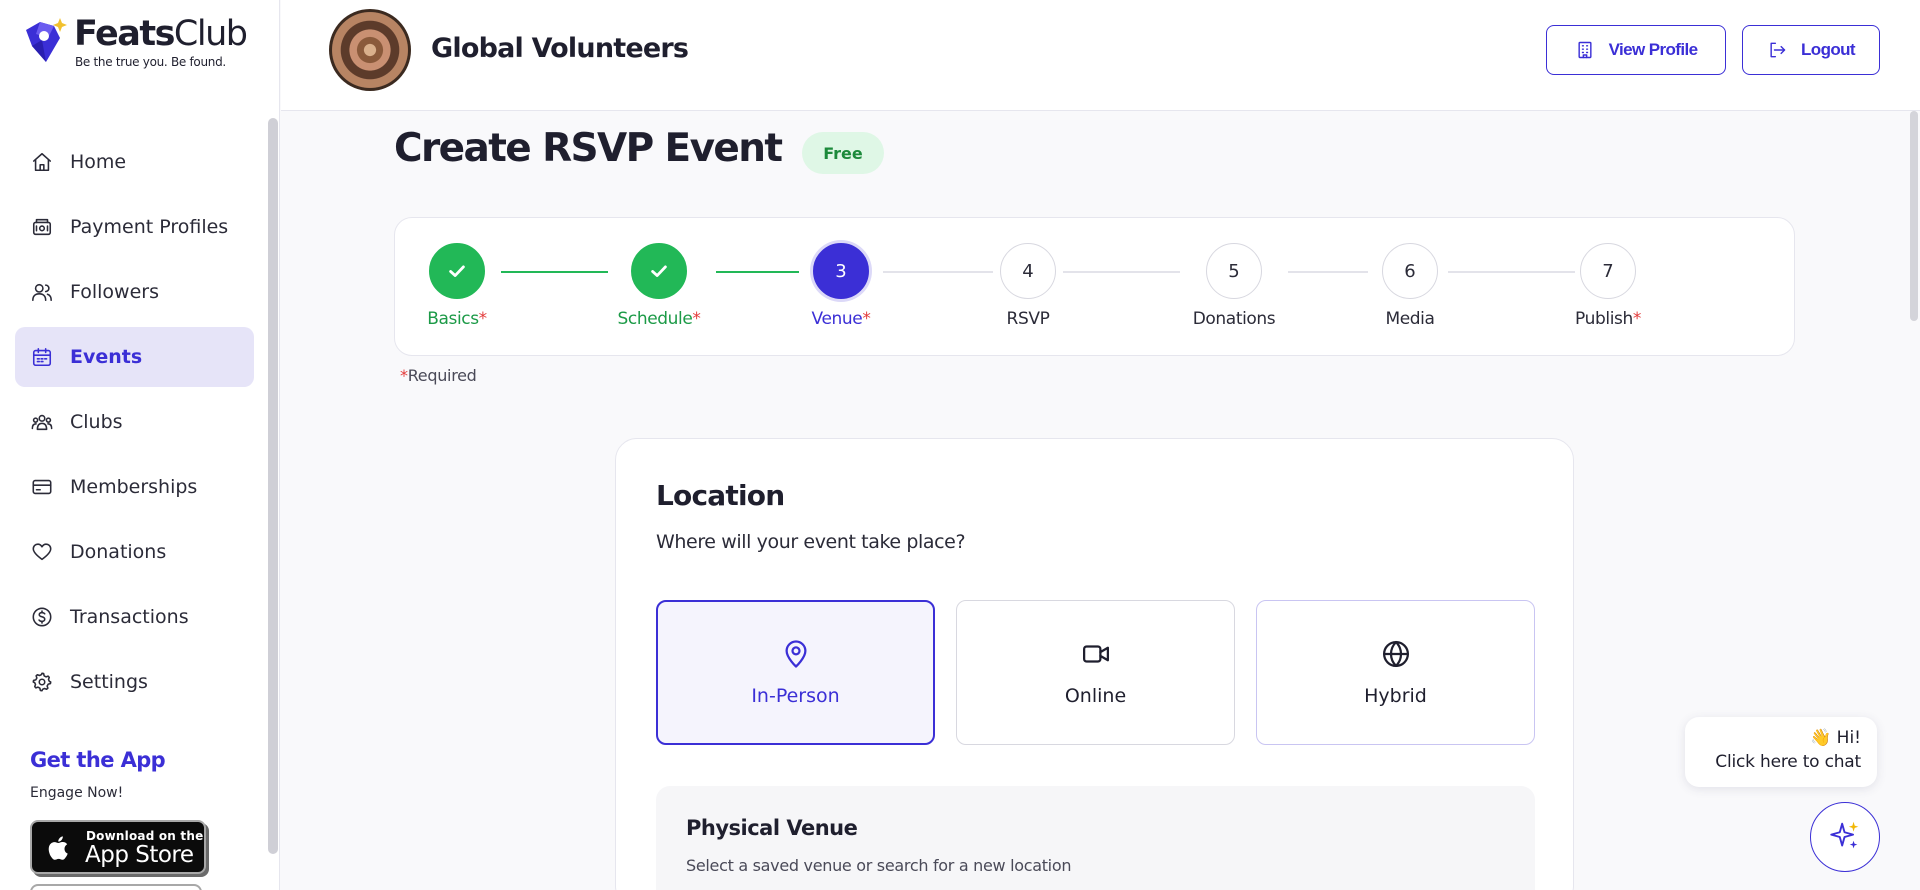 The width and height of the screenshot is (1920, 890). What do you see at coordinates (42, 357) in the screenshot?
I see `calendar-icon` at bounding box center [42, 357].